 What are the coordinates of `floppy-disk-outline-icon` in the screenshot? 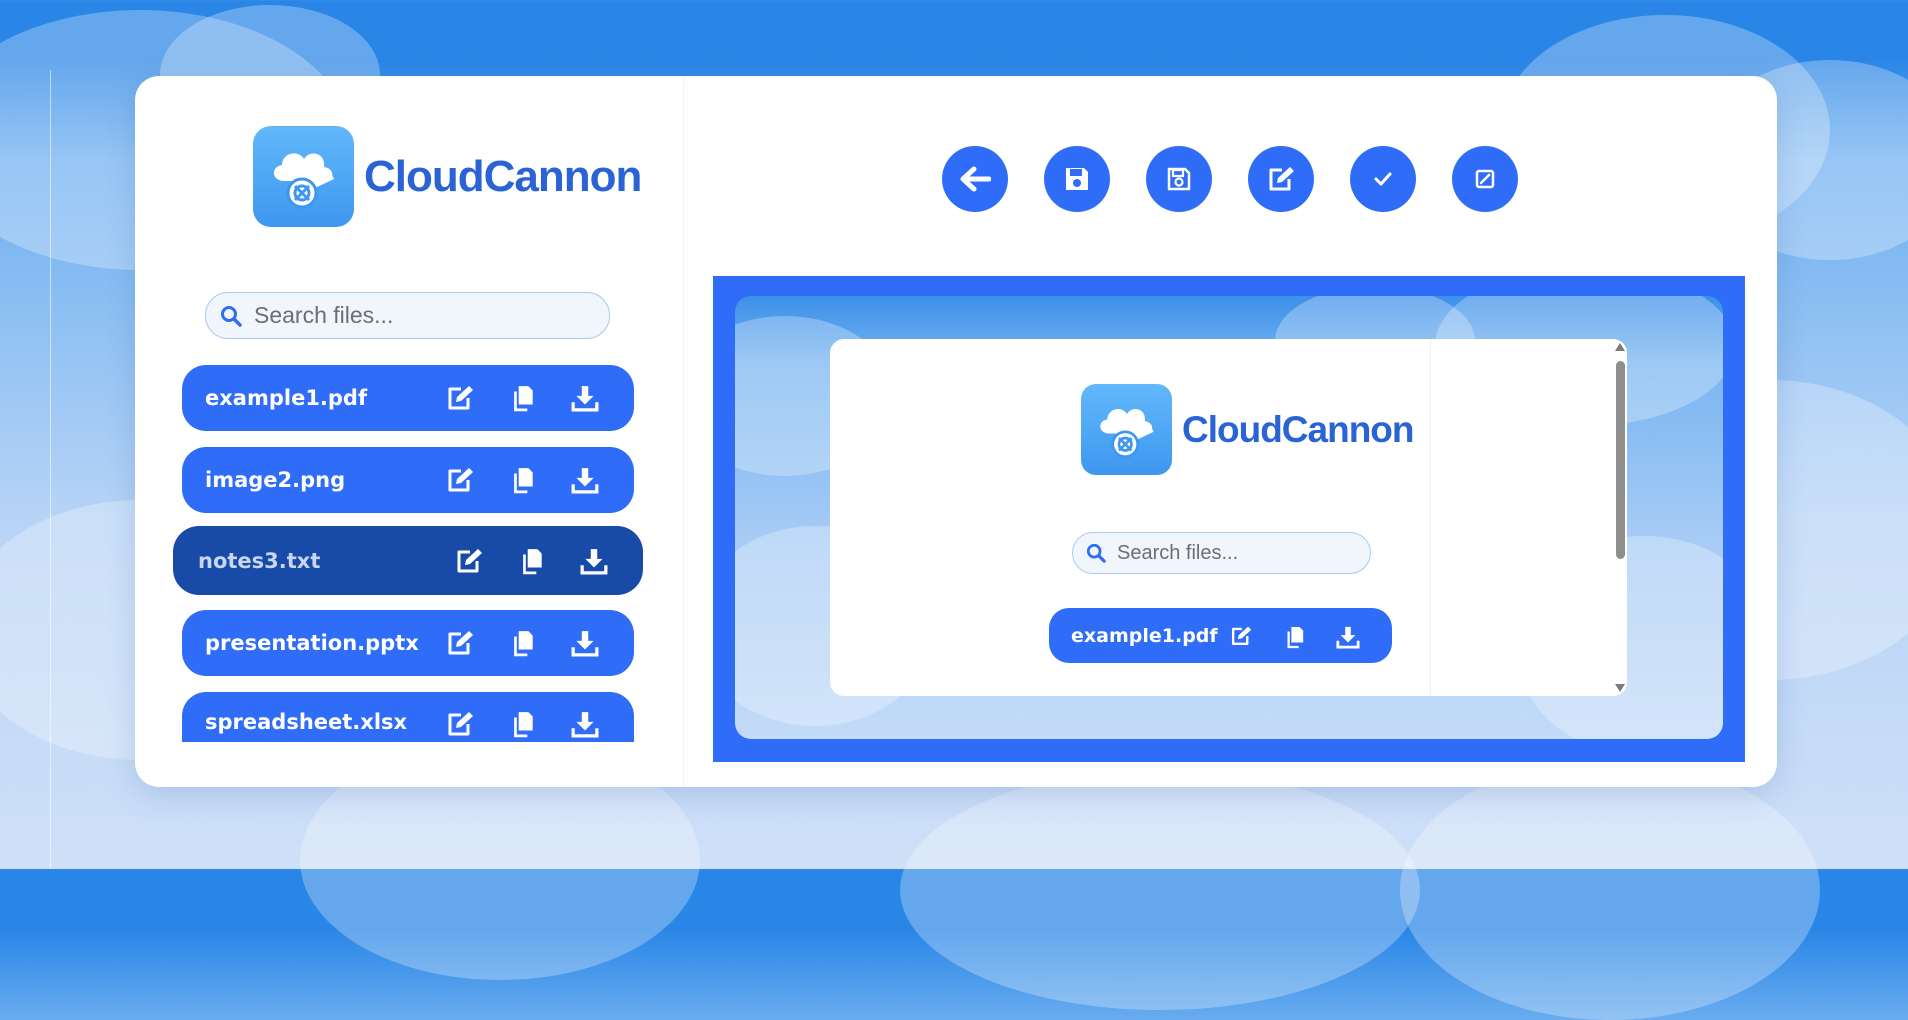 It's located at (1179, 179).